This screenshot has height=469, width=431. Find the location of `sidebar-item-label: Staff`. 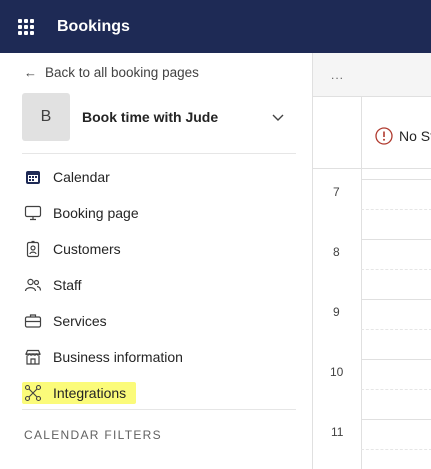

sidebar-item-label: Staff is located at coordinates (67, 285).